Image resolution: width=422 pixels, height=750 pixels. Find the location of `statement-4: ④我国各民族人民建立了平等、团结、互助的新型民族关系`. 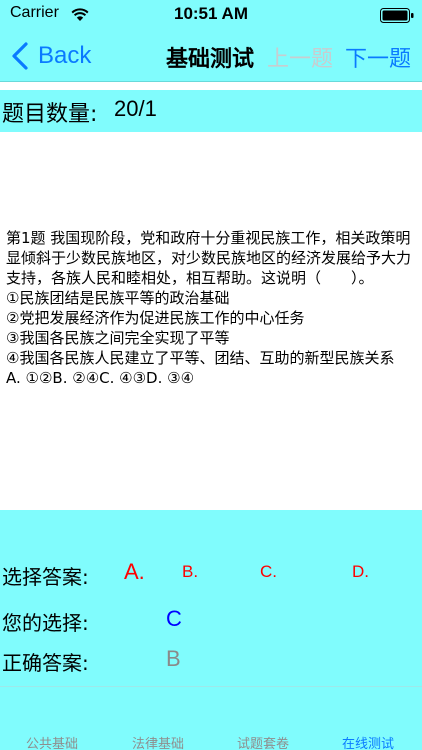

statement-4: ④我国各民族人民建立了平等、团结、互助的新型民族关系 is located at coordinates (200, 358).